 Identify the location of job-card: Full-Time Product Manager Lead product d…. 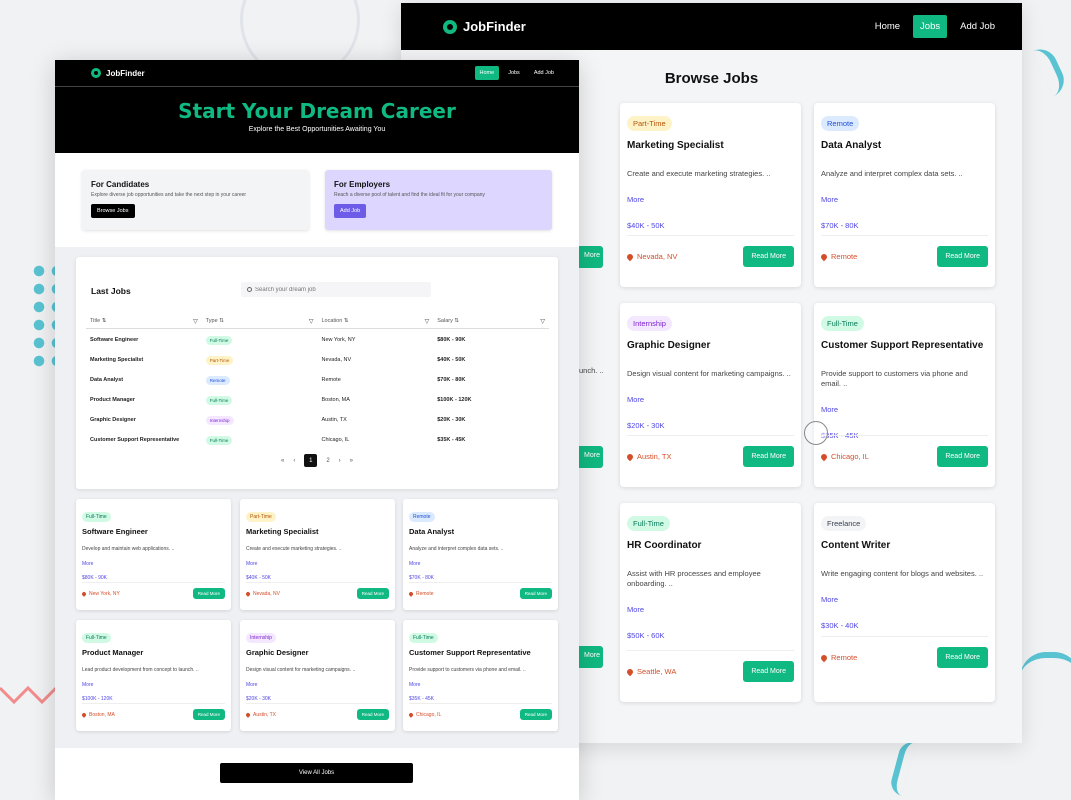
(153, 675).